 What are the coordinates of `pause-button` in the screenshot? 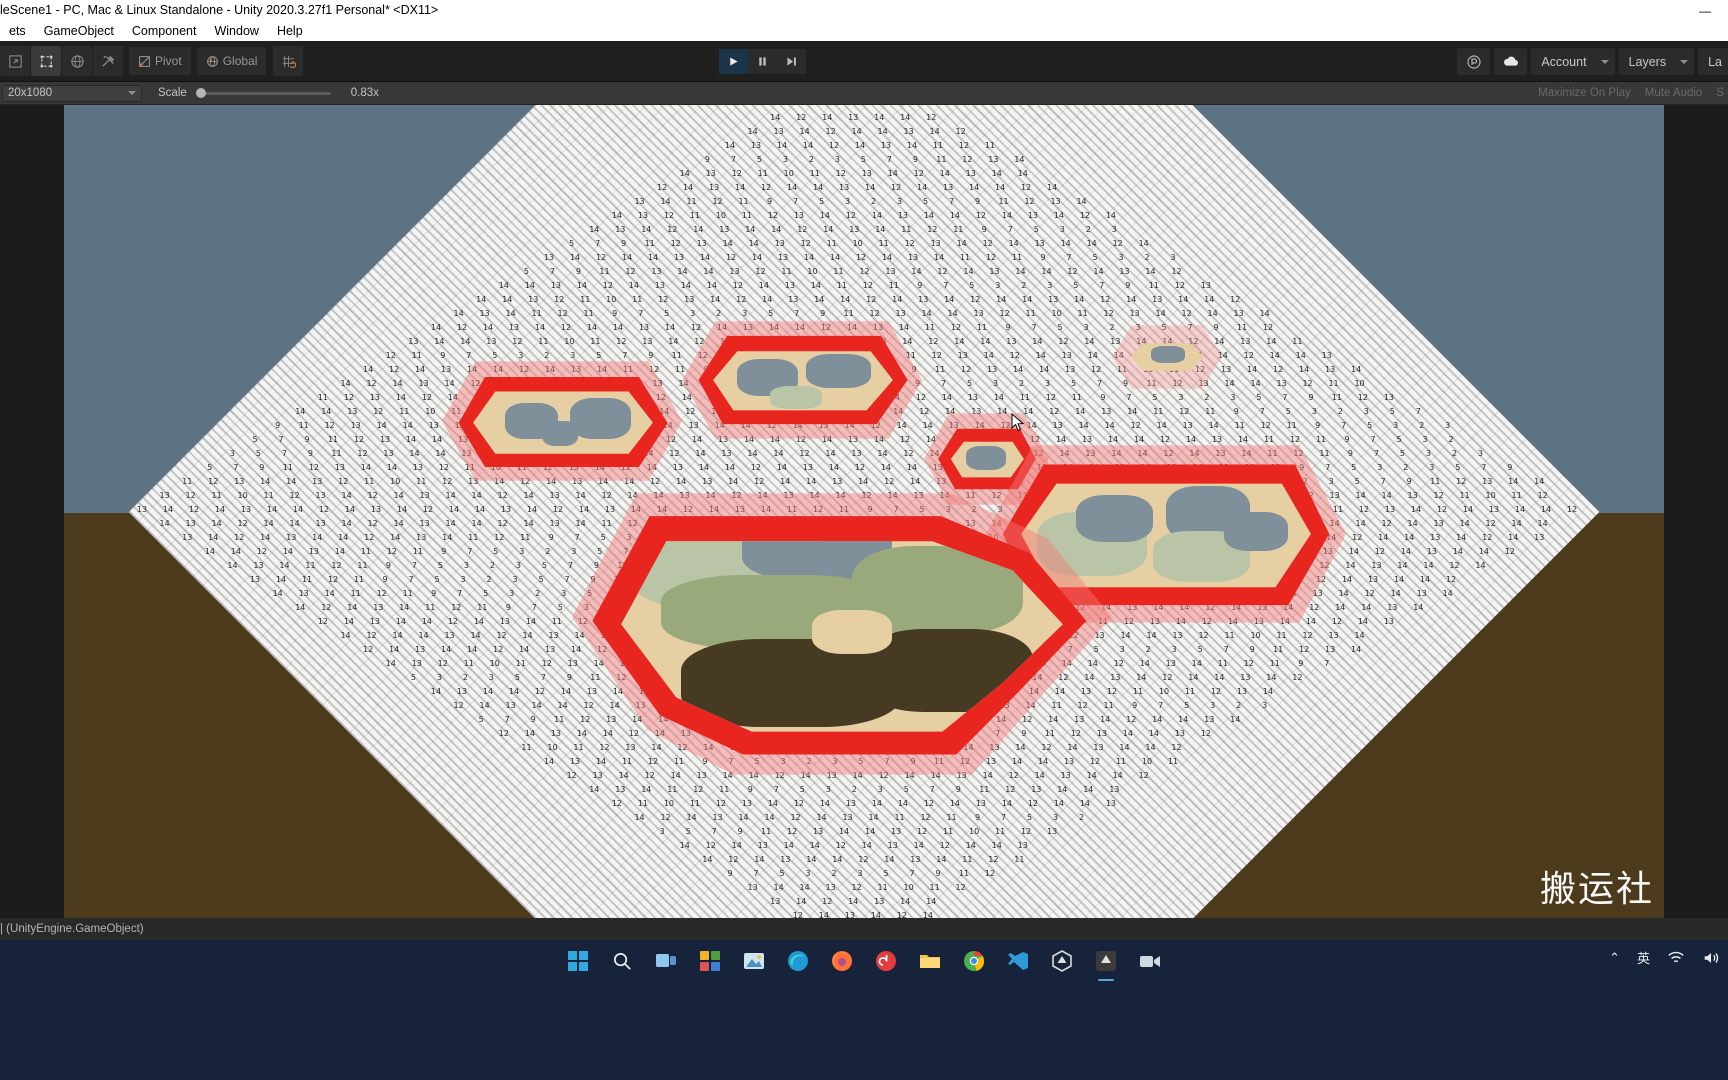 It's located at (762, 61).